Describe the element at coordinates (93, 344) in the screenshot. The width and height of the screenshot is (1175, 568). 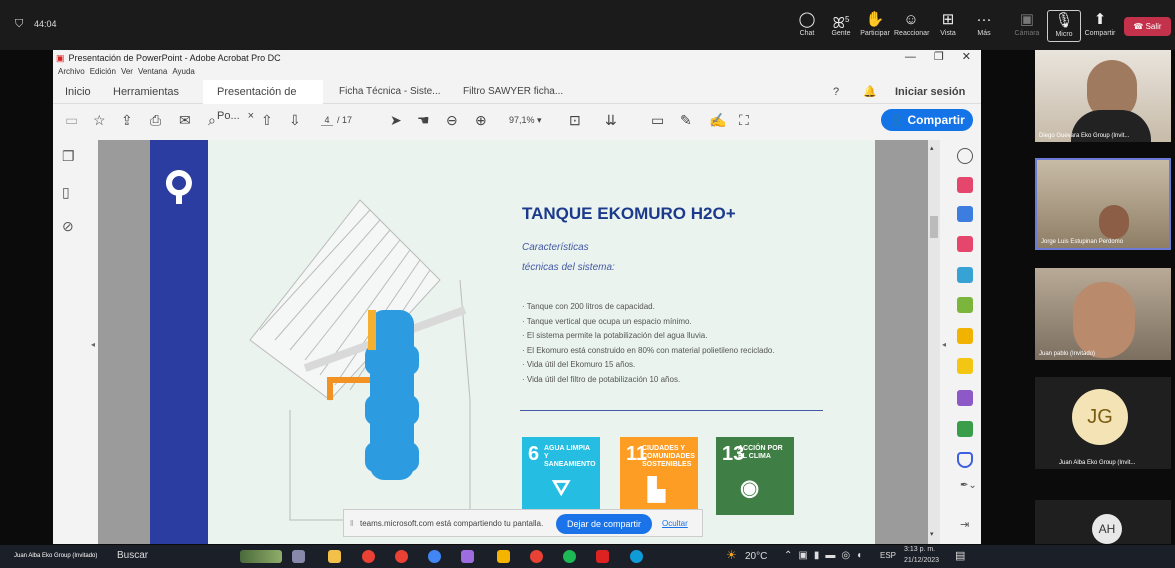
I see `collapse-left-icon: ◂` at that location.